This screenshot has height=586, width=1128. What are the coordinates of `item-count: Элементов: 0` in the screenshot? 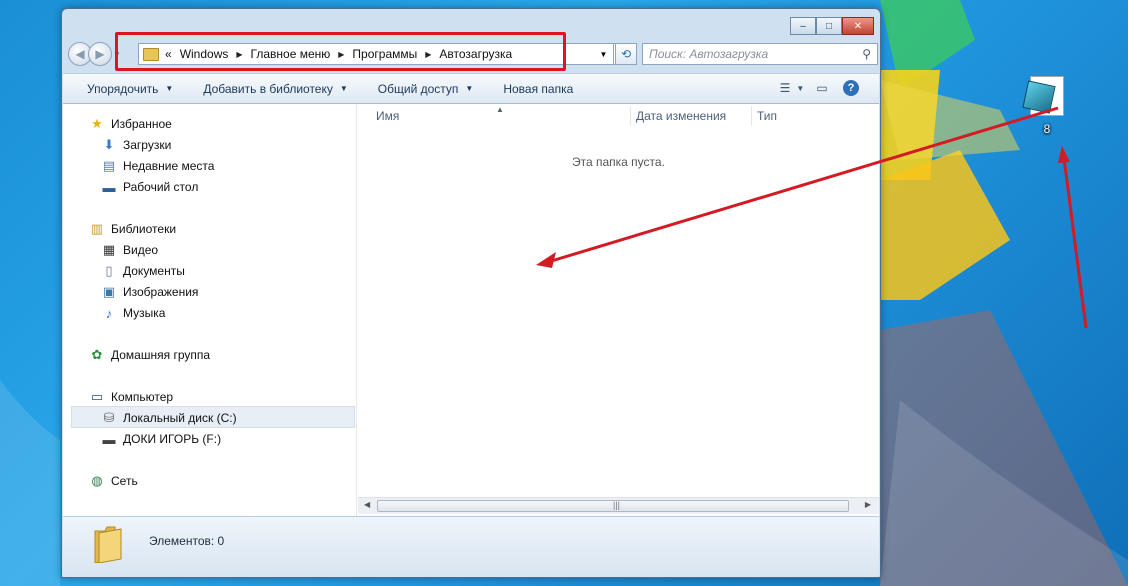 It's located at (187, 541).